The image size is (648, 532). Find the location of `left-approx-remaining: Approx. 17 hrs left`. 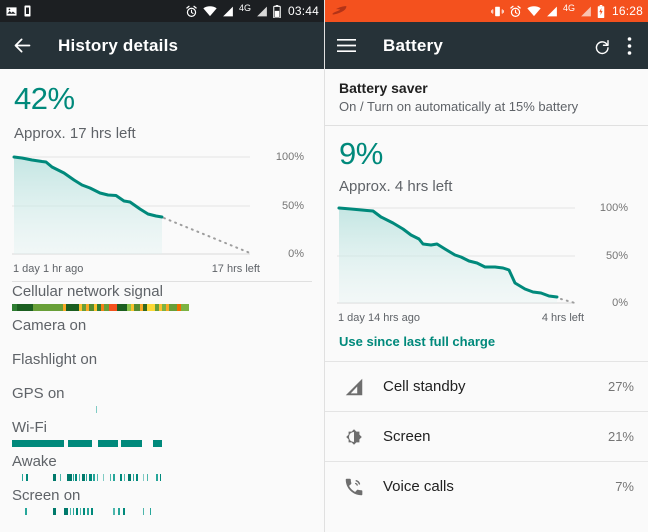

left-approx-remaining: Approx. 17 hrs left is located at coordinates (75, 133).